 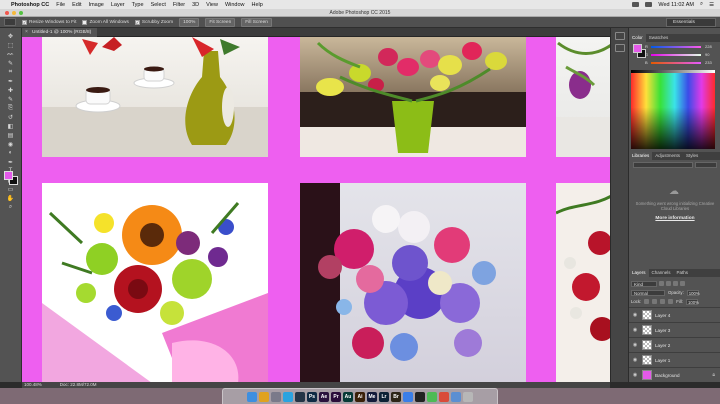 I want to click on layer-row-1: ◉ Layer 1, so click(x=674, y=359).